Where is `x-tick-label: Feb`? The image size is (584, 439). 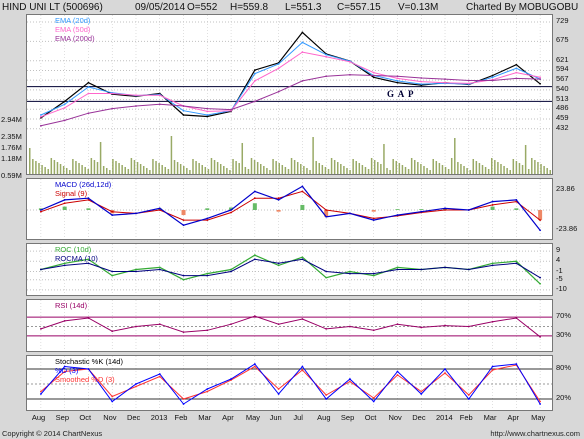 x-tick-label: Feb is located at coordinates (466, 417).